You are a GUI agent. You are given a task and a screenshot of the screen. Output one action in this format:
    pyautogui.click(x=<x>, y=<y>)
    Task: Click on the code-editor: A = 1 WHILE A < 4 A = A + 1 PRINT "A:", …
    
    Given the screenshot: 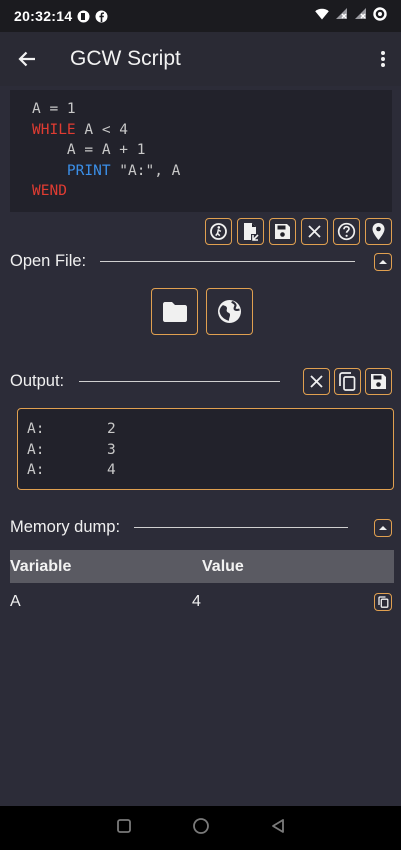 What is the action you would take?
    pyautogui.click(x=201, y=151)
    